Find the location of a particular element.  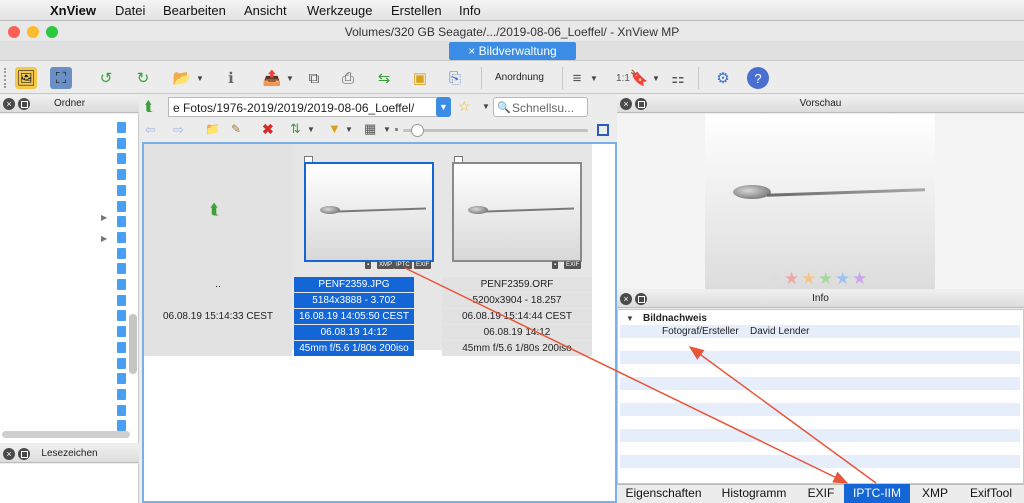

help-icon: ? is located at coordinates (758, 78).